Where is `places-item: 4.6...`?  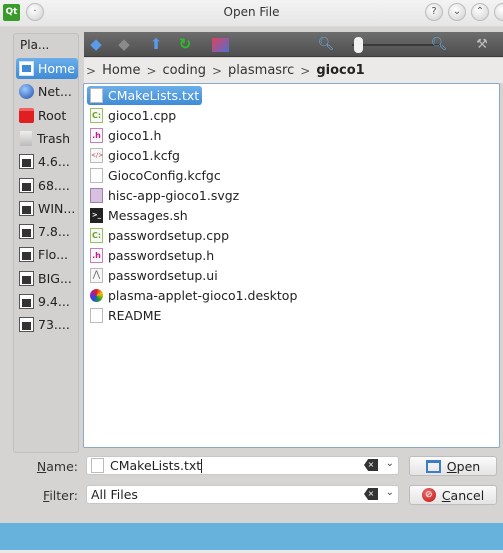
places-item: 4.6... is located at coordinates (47, 161).